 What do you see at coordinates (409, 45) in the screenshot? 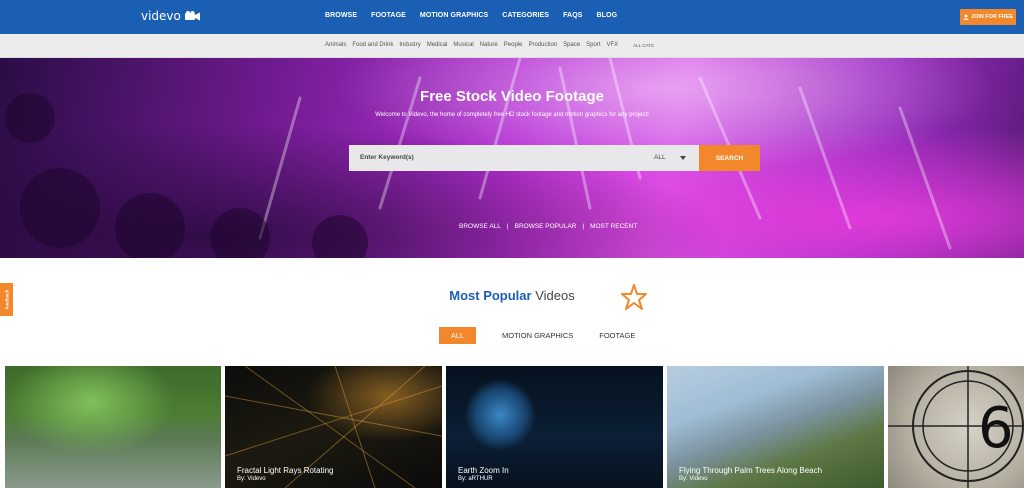
I see `category-industry: Industry` at bounding box center [409, 45].